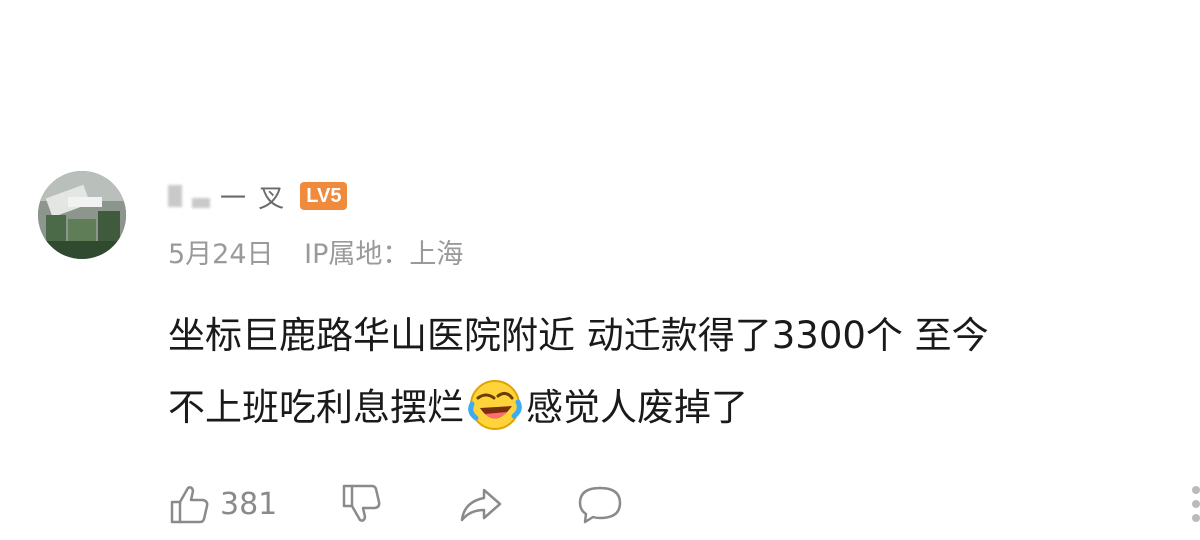 This screenshot has height=540, width=1200. I want to click on comment-line-2-end: 感觉人废掉了, so click(637, 407).